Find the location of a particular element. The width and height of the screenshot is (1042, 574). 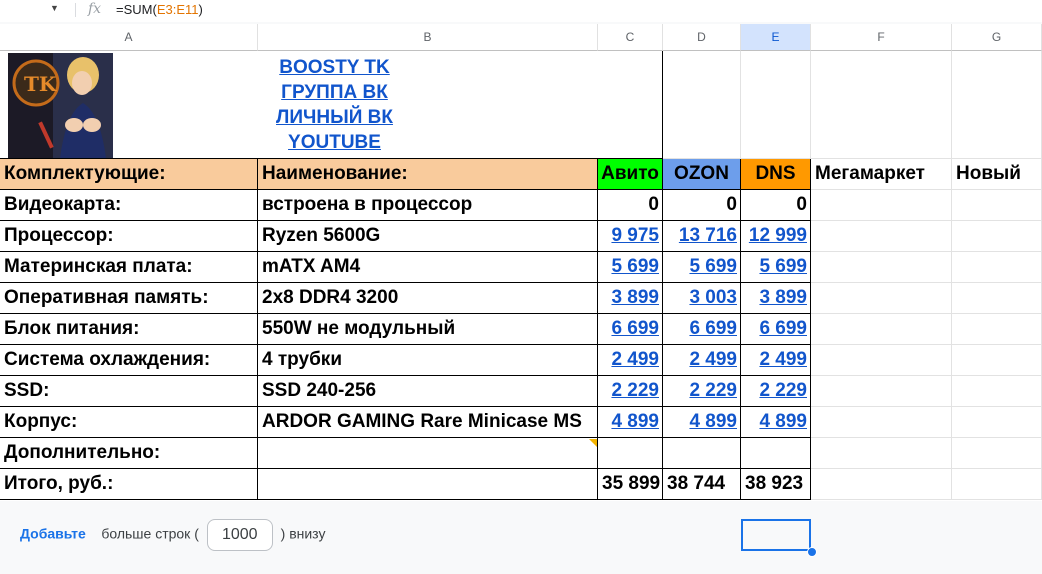

column-header-f: F is located at coordinates (881, 37).